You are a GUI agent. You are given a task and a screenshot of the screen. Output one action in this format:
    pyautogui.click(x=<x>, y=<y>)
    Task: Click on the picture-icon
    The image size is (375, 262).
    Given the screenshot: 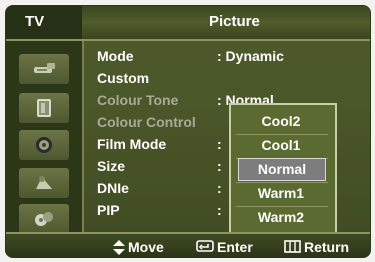 What is the action you would take?
    pyautogui.click(x=44, y=108)
    